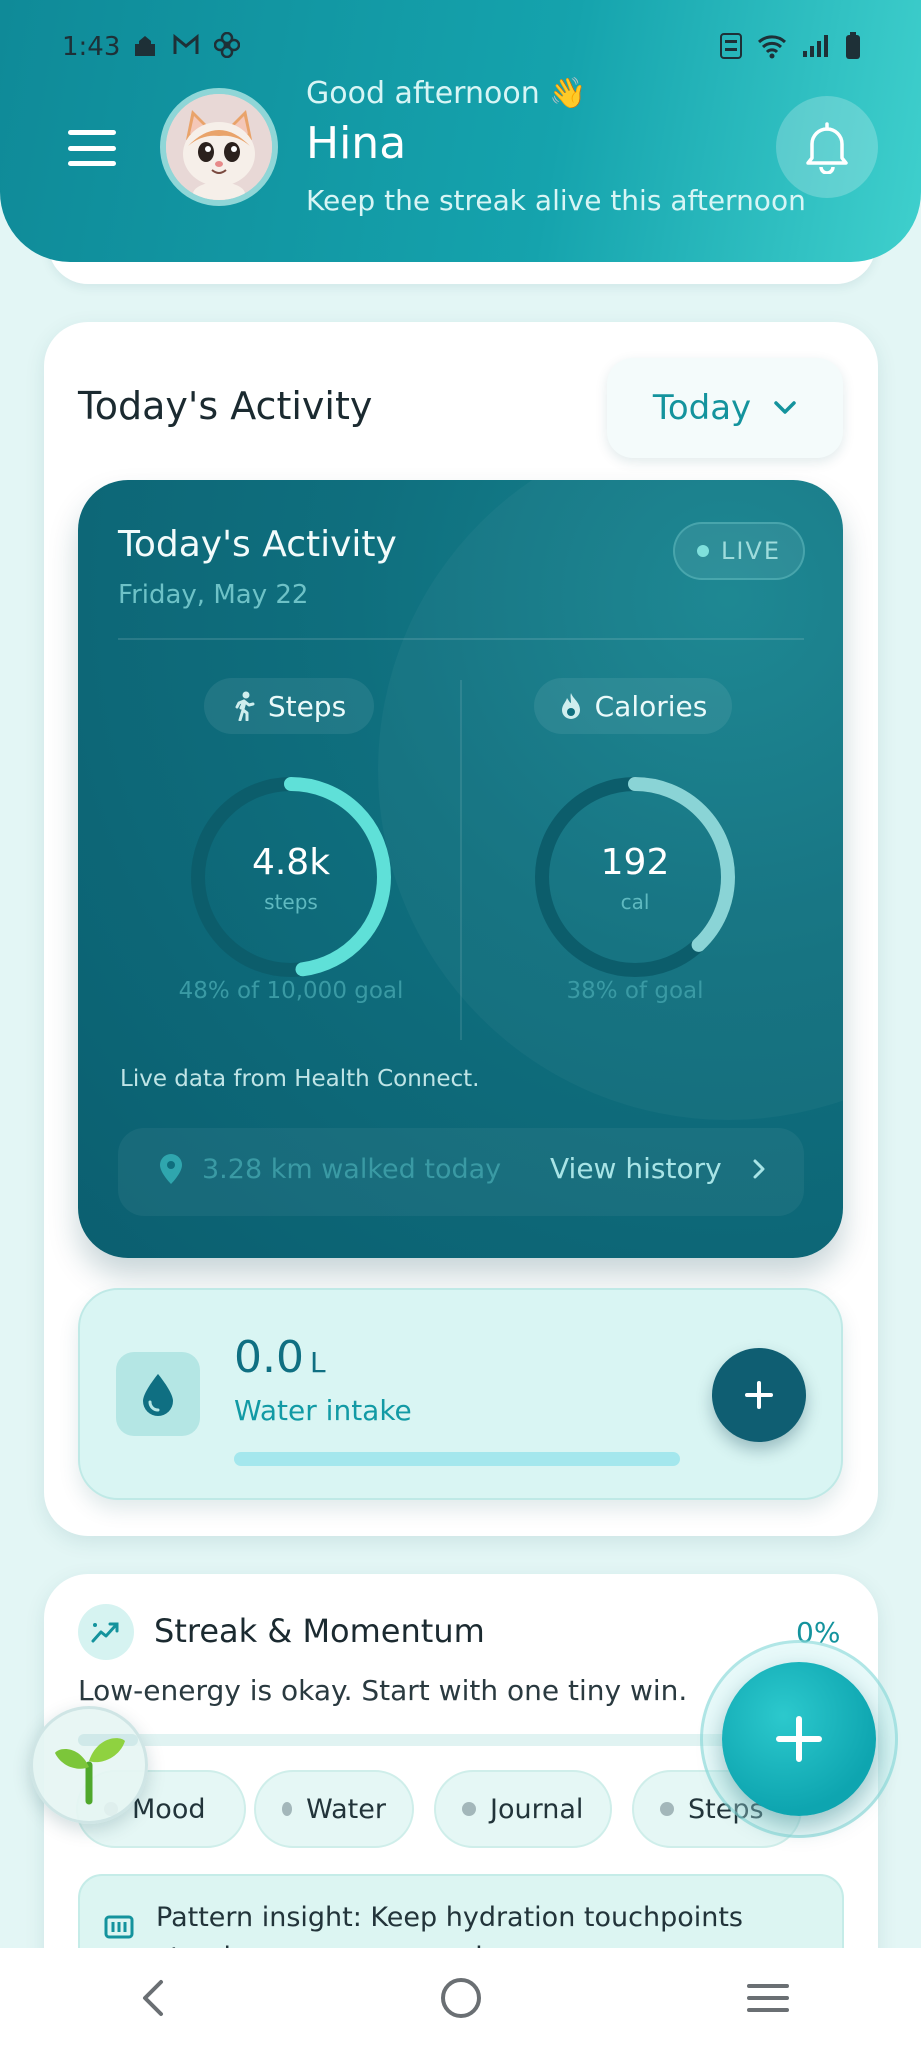 This screenshot has height=2048, width=921. Describe the element at coordinates (790, 46) in the screenshot. I see `status-system-icons` at that location.